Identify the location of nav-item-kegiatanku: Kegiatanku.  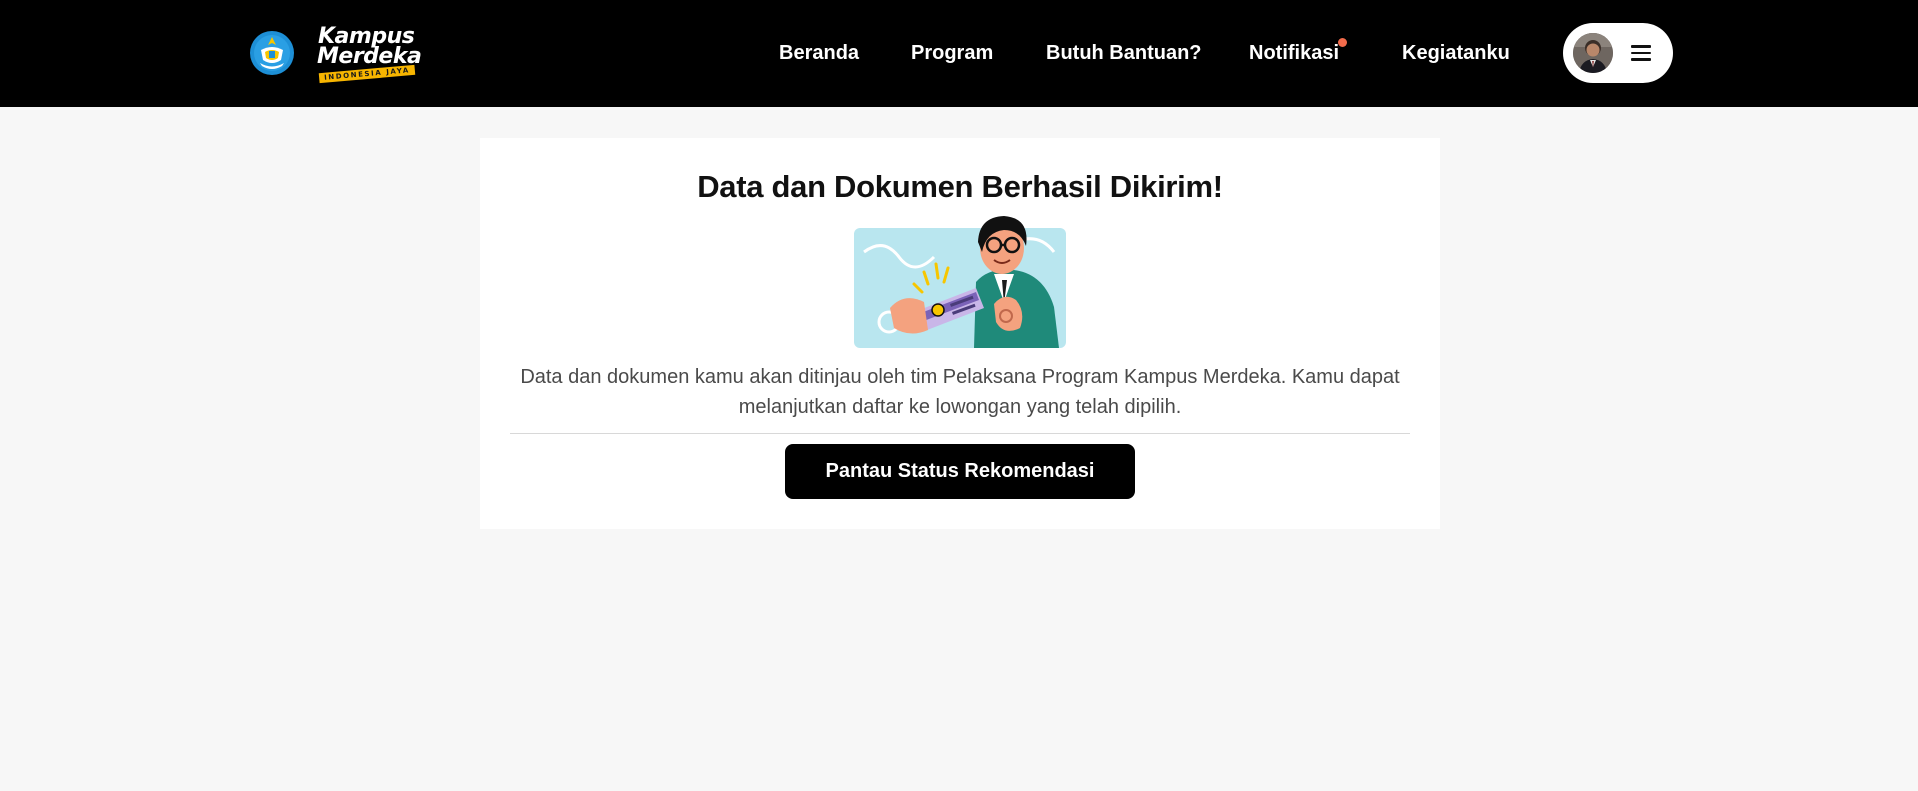
(1456, 53).